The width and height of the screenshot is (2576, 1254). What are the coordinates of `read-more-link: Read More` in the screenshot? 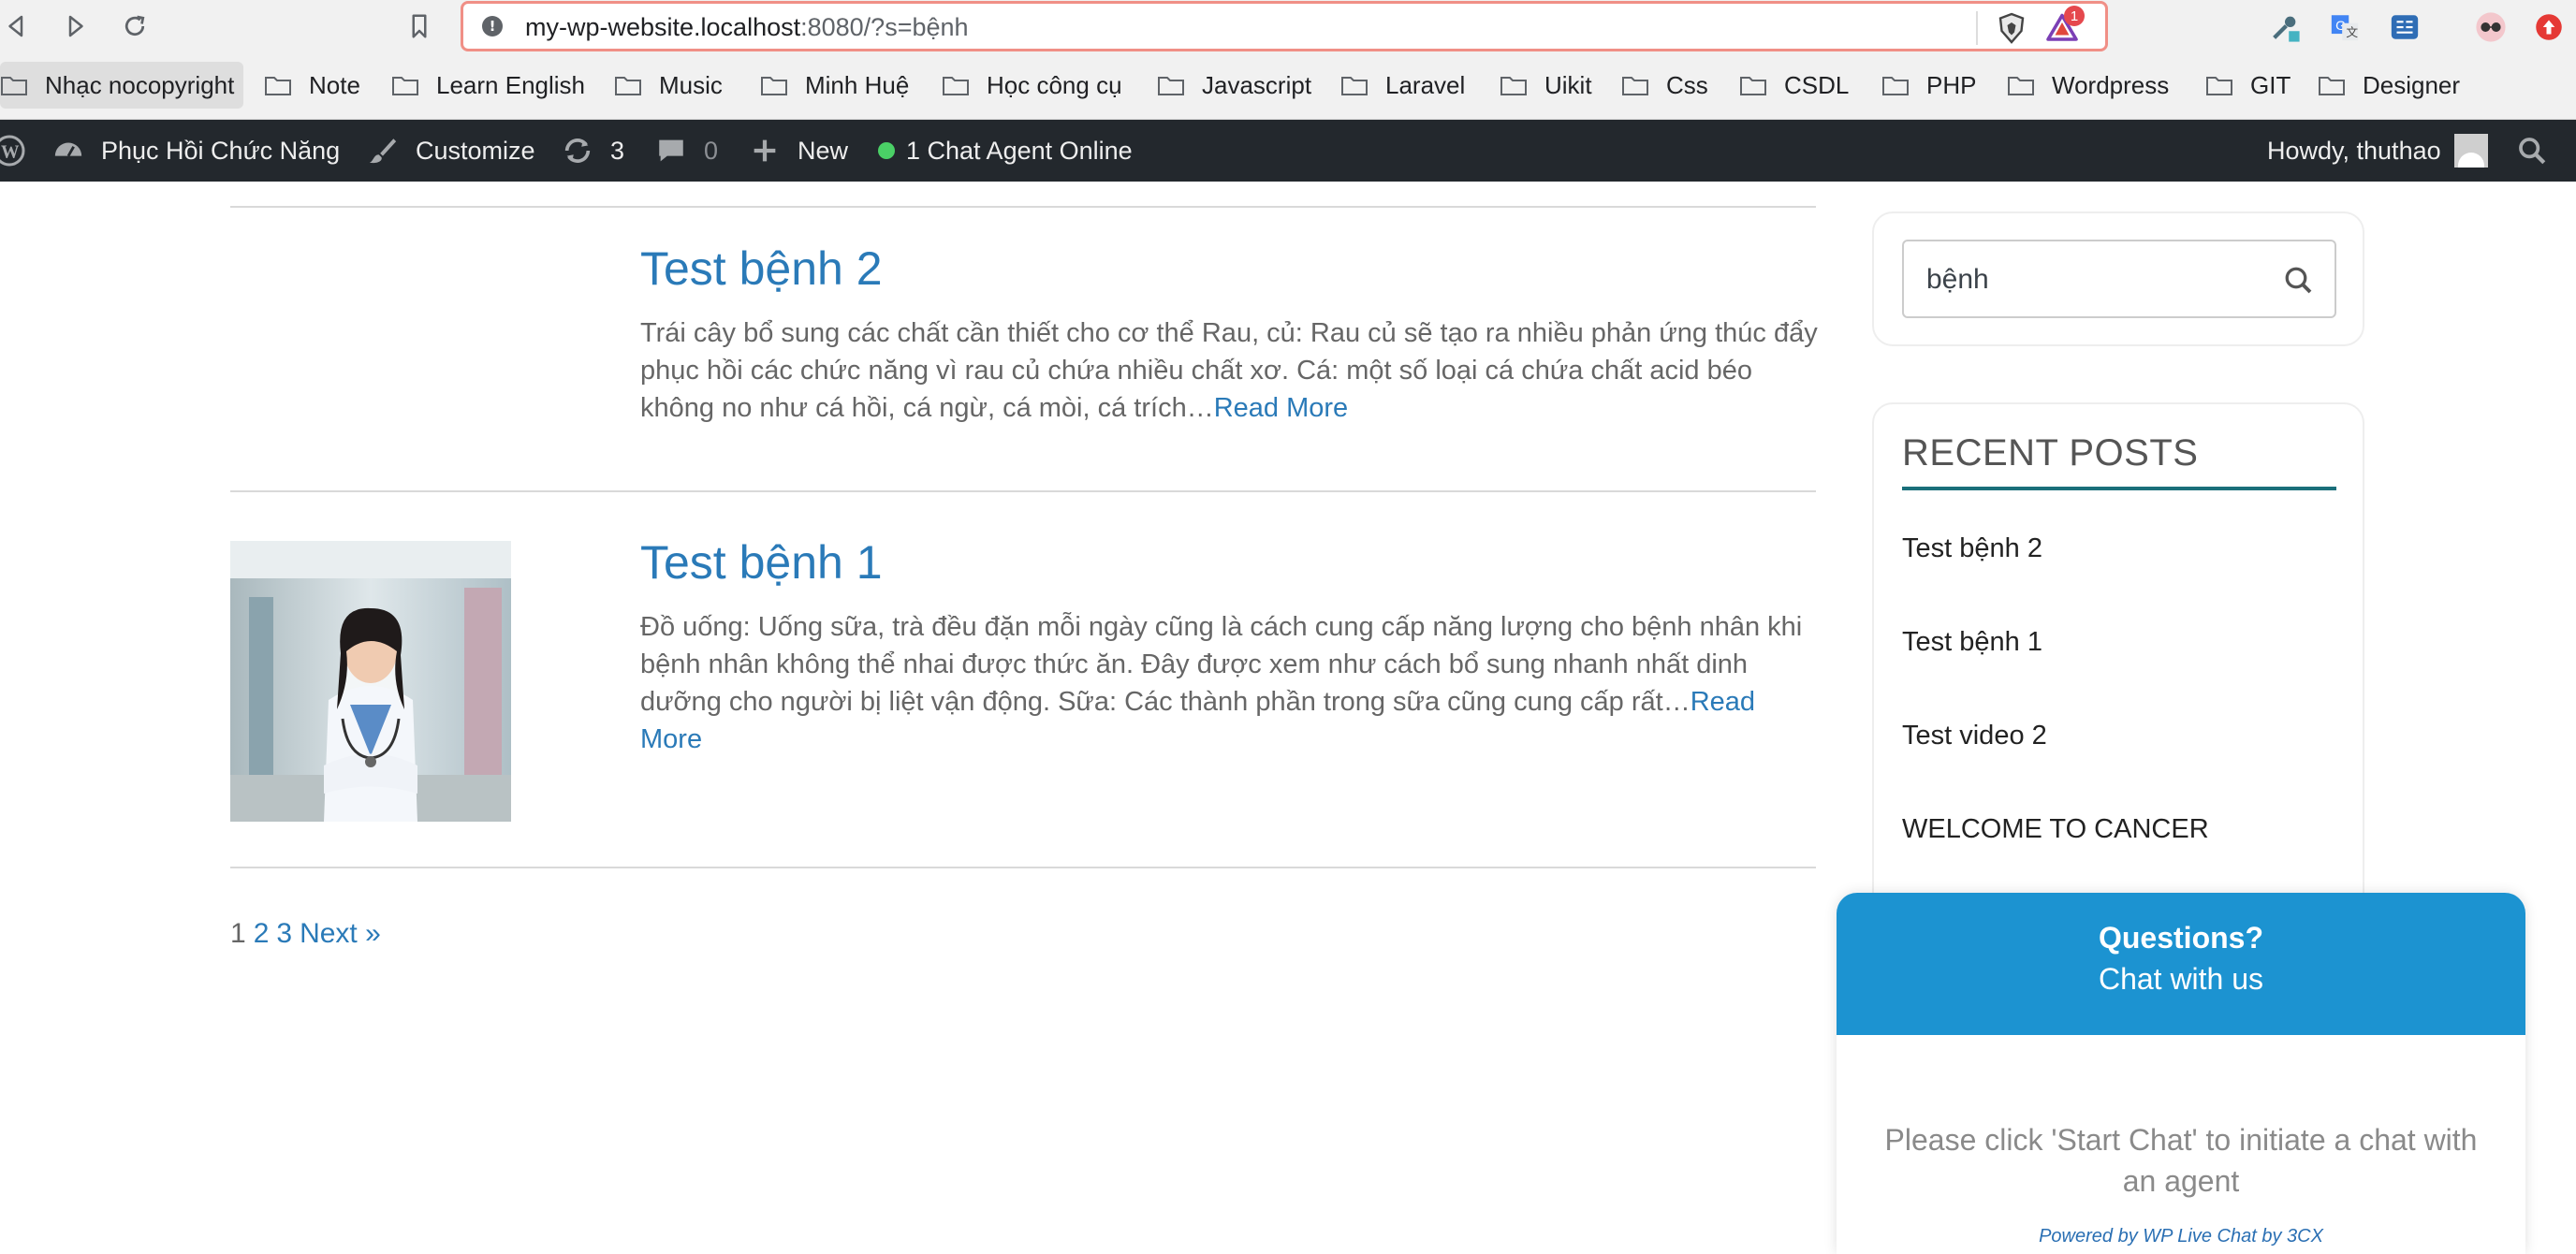 It's located at (1281, 408).